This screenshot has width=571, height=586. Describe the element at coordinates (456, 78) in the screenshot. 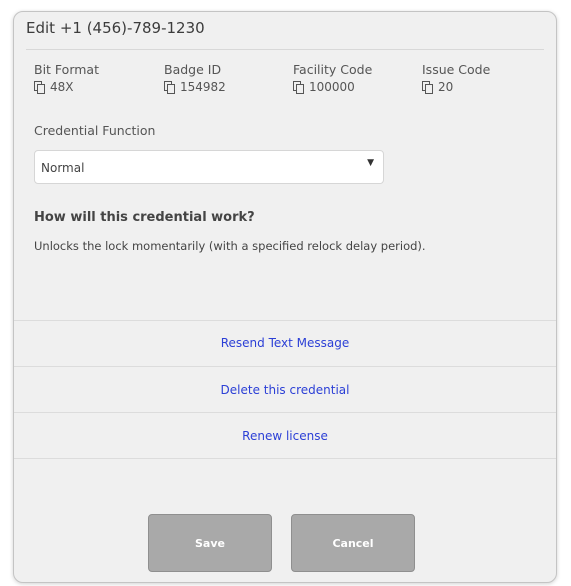

I see `issue-code-field: Issue Code 20` at that location.